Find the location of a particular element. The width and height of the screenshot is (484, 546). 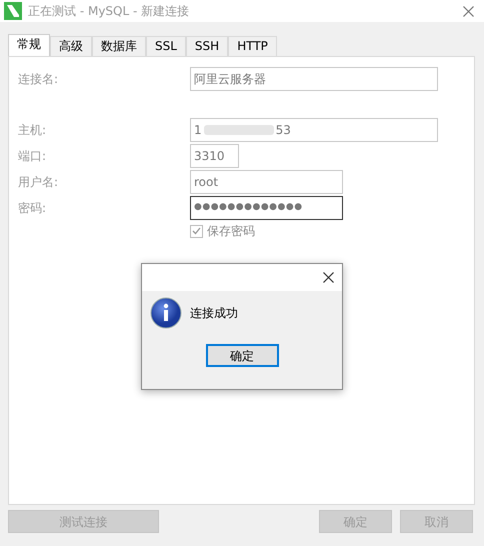

field-label: 连接名: is located at coordinates (39, 79).